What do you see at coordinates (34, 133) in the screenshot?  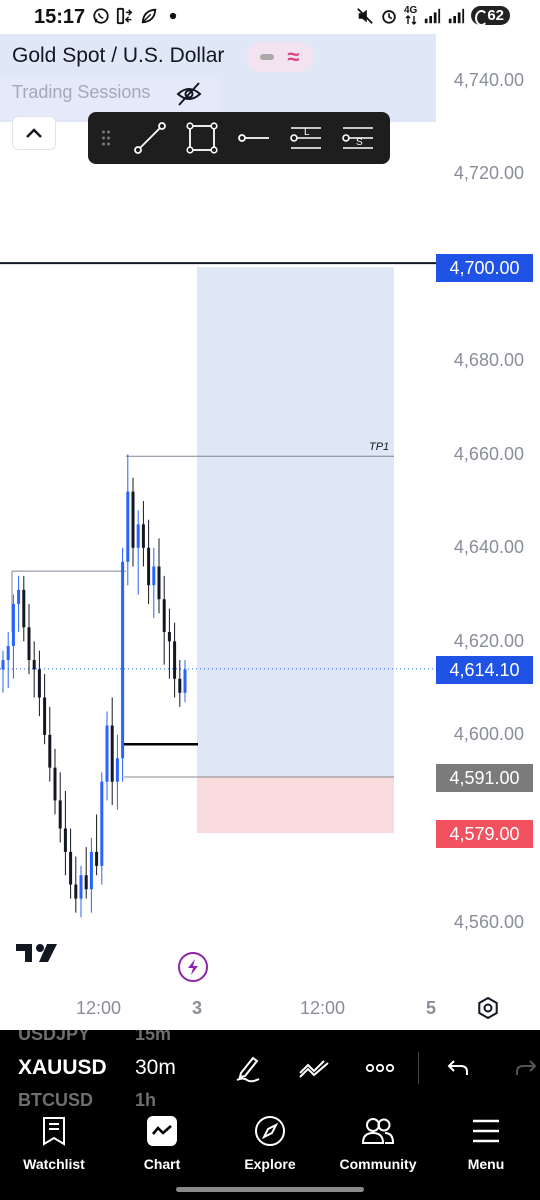 I see `collapse-legend-button` at bounding box center [34, 133].